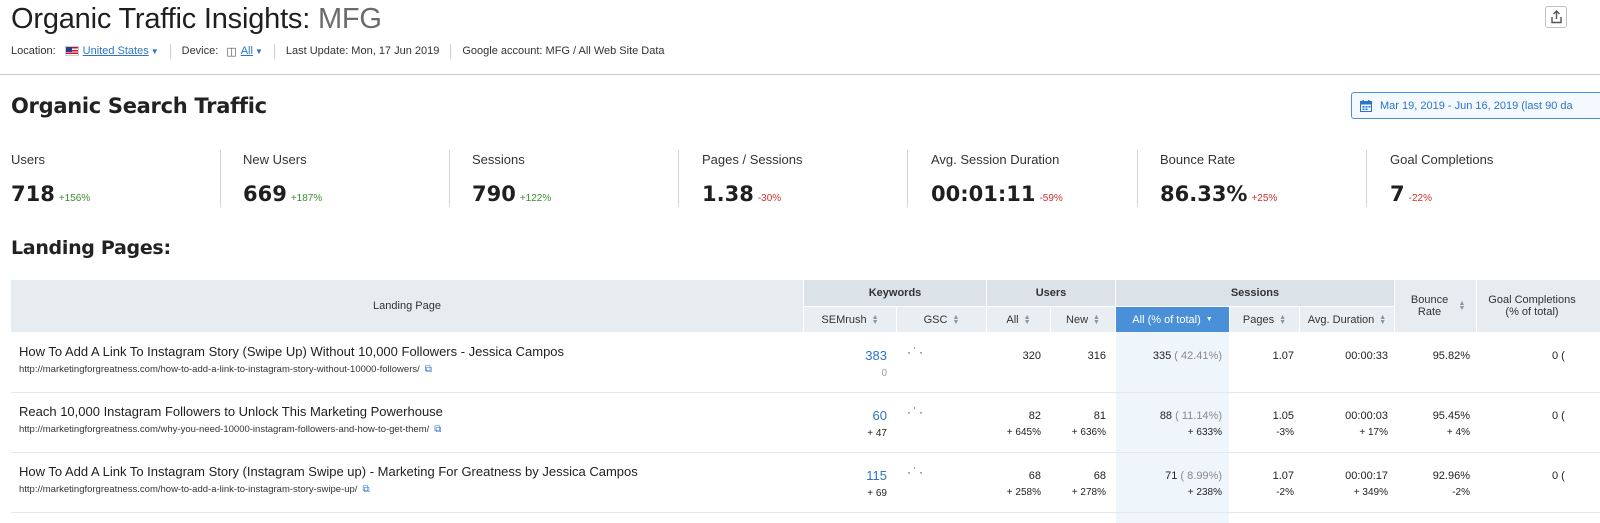 This screenshot has width=1600, height=523. What do you see at coordinates (1366, 416) in the screenshot?
I see `avg-duration: 00:00:03` at bounding box center [1366, 416].